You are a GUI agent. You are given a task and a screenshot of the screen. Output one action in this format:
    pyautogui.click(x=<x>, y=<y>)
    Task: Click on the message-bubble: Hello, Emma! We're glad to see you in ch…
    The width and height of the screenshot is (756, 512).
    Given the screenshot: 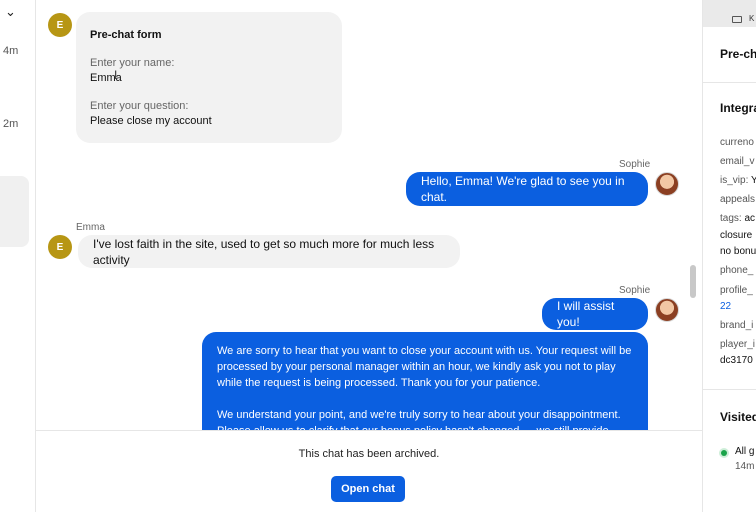 What is the action you would take?
    pyautogui.click(x=527, y=189)
    